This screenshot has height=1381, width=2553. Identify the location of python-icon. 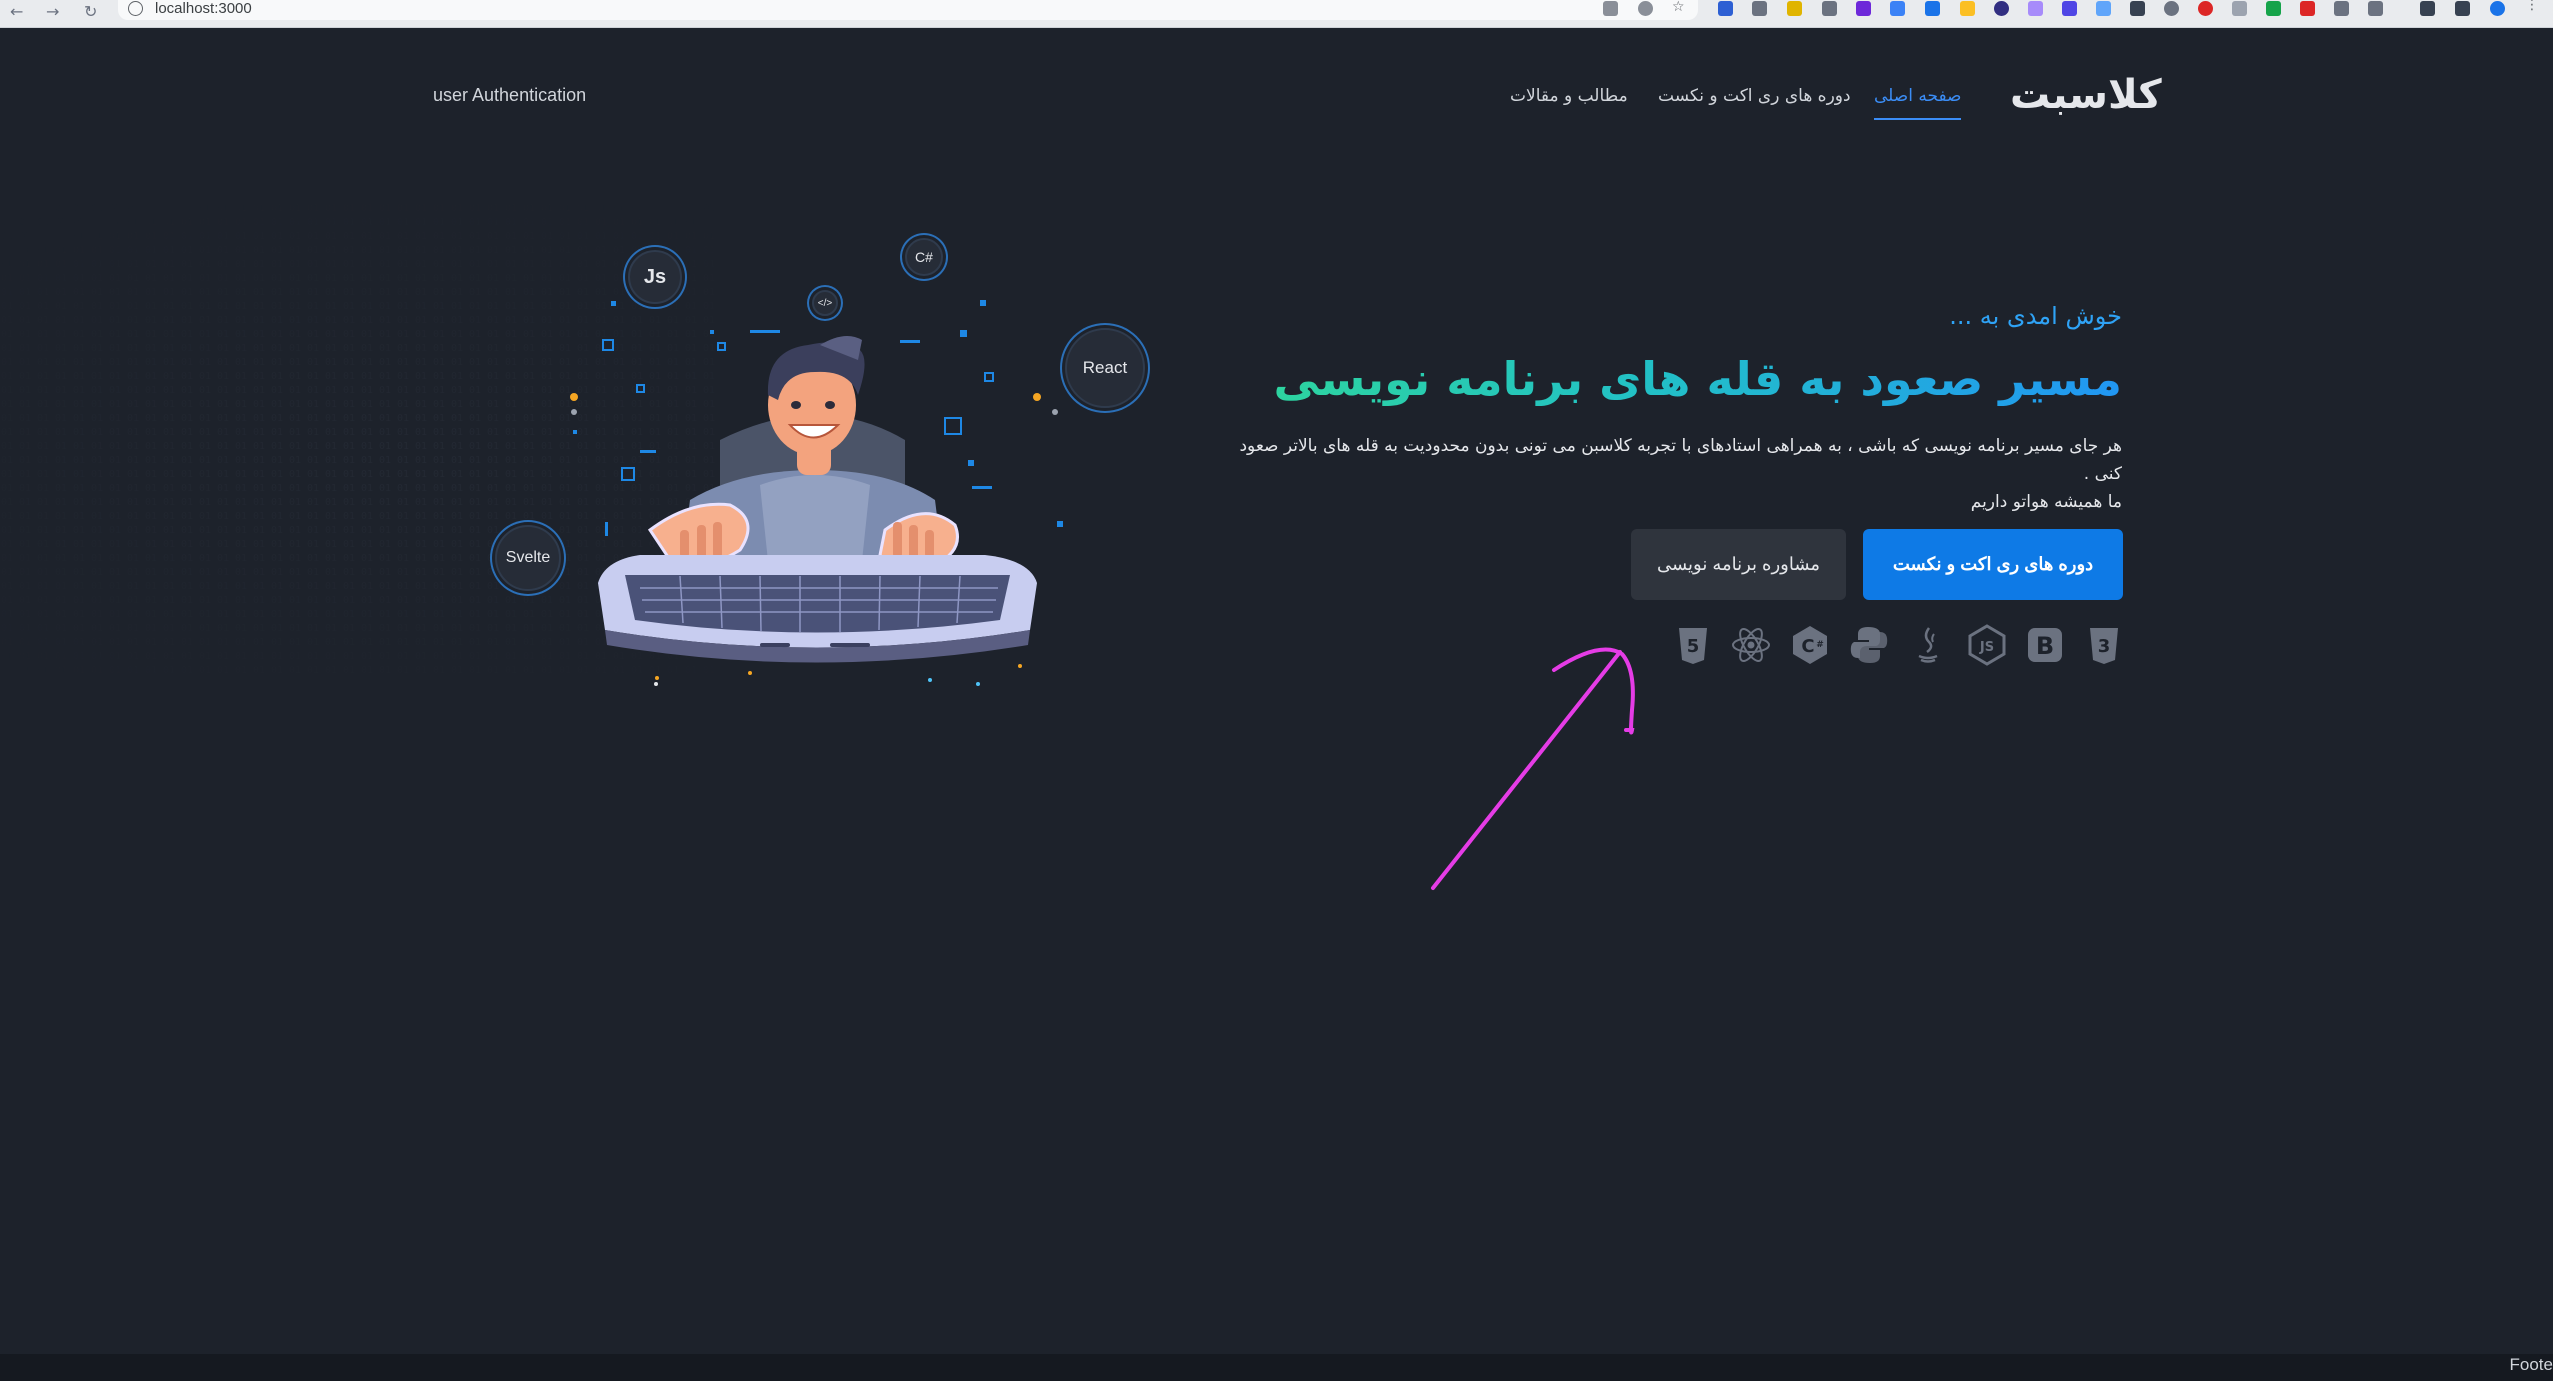
(1869, 645).